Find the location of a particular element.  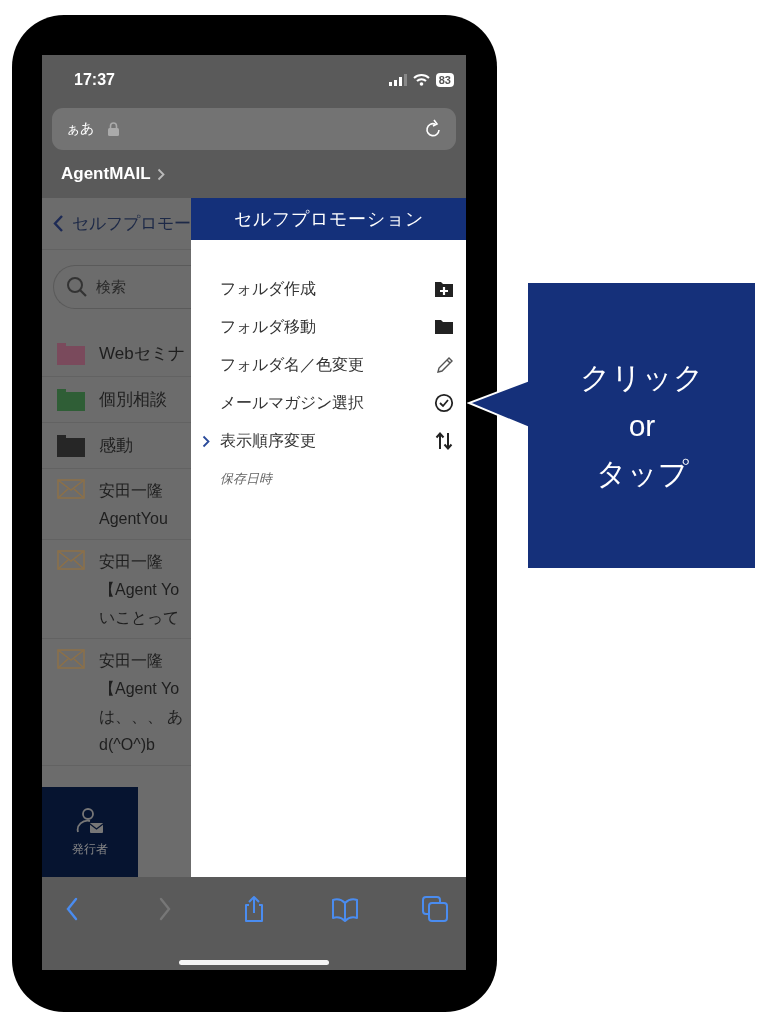

clock-time: 17:37 is located at coordinates (94, 80).